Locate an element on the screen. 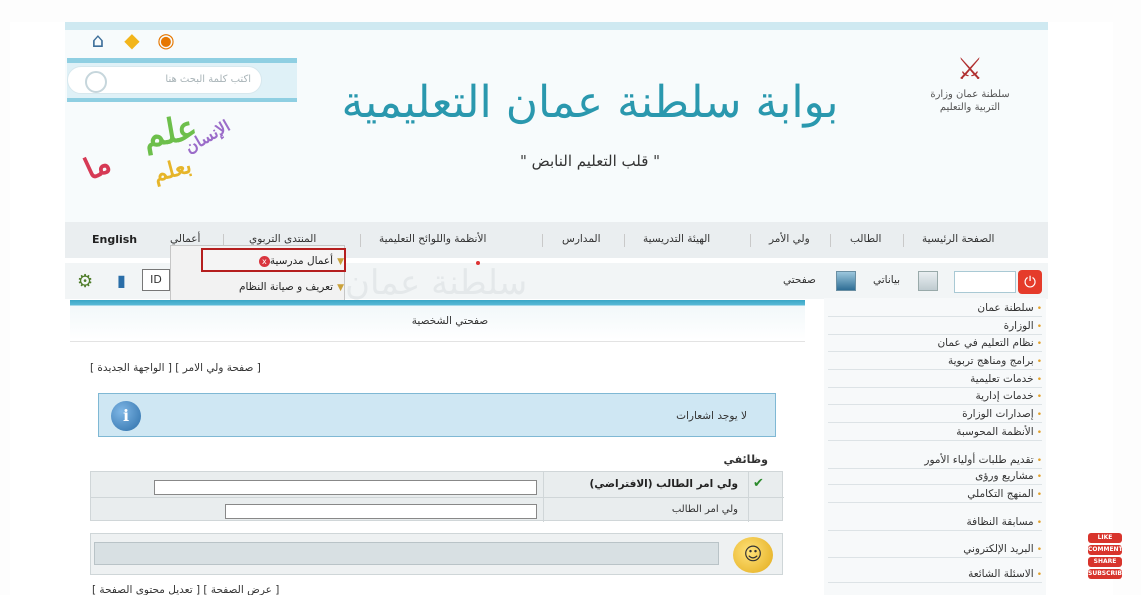  smiley-icon: ☺ is located at coordinates (753, 555).